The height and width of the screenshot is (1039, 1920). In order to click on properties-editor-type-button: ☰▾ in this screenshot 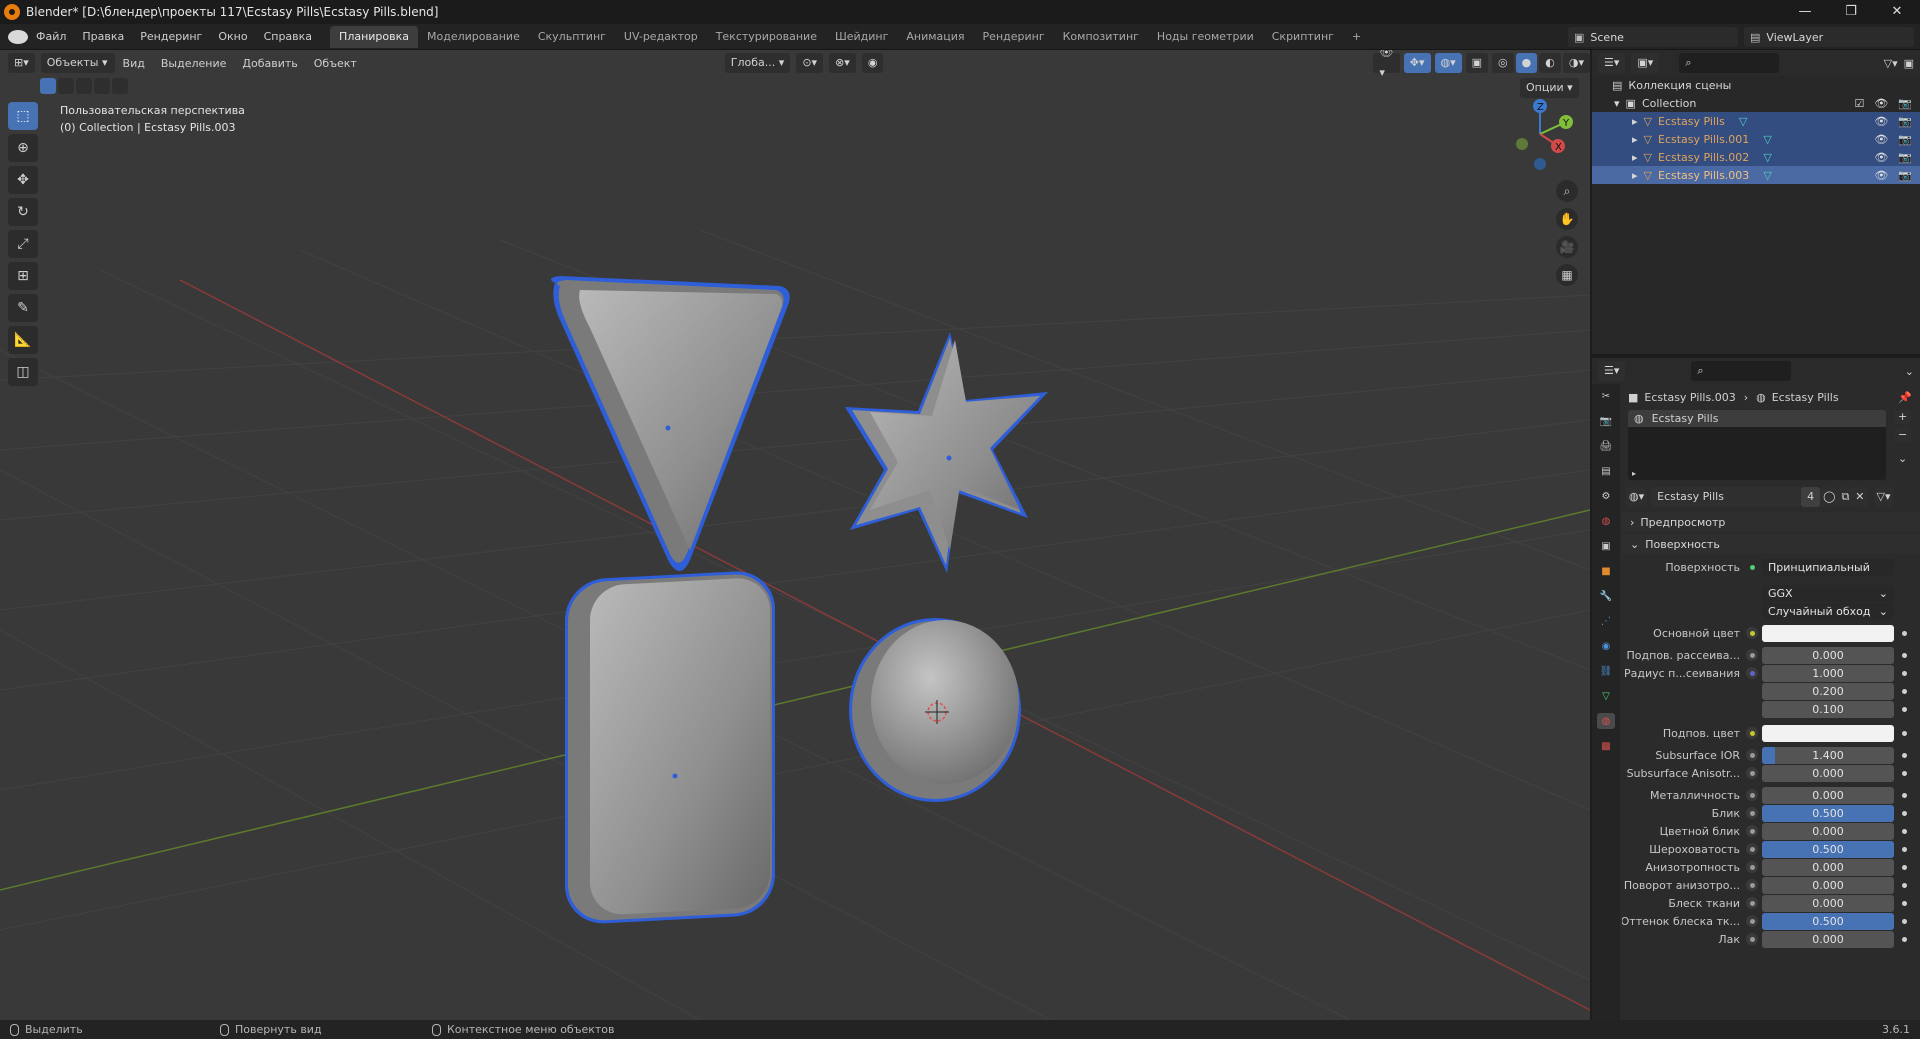, I will do `click(1612, 371)`.